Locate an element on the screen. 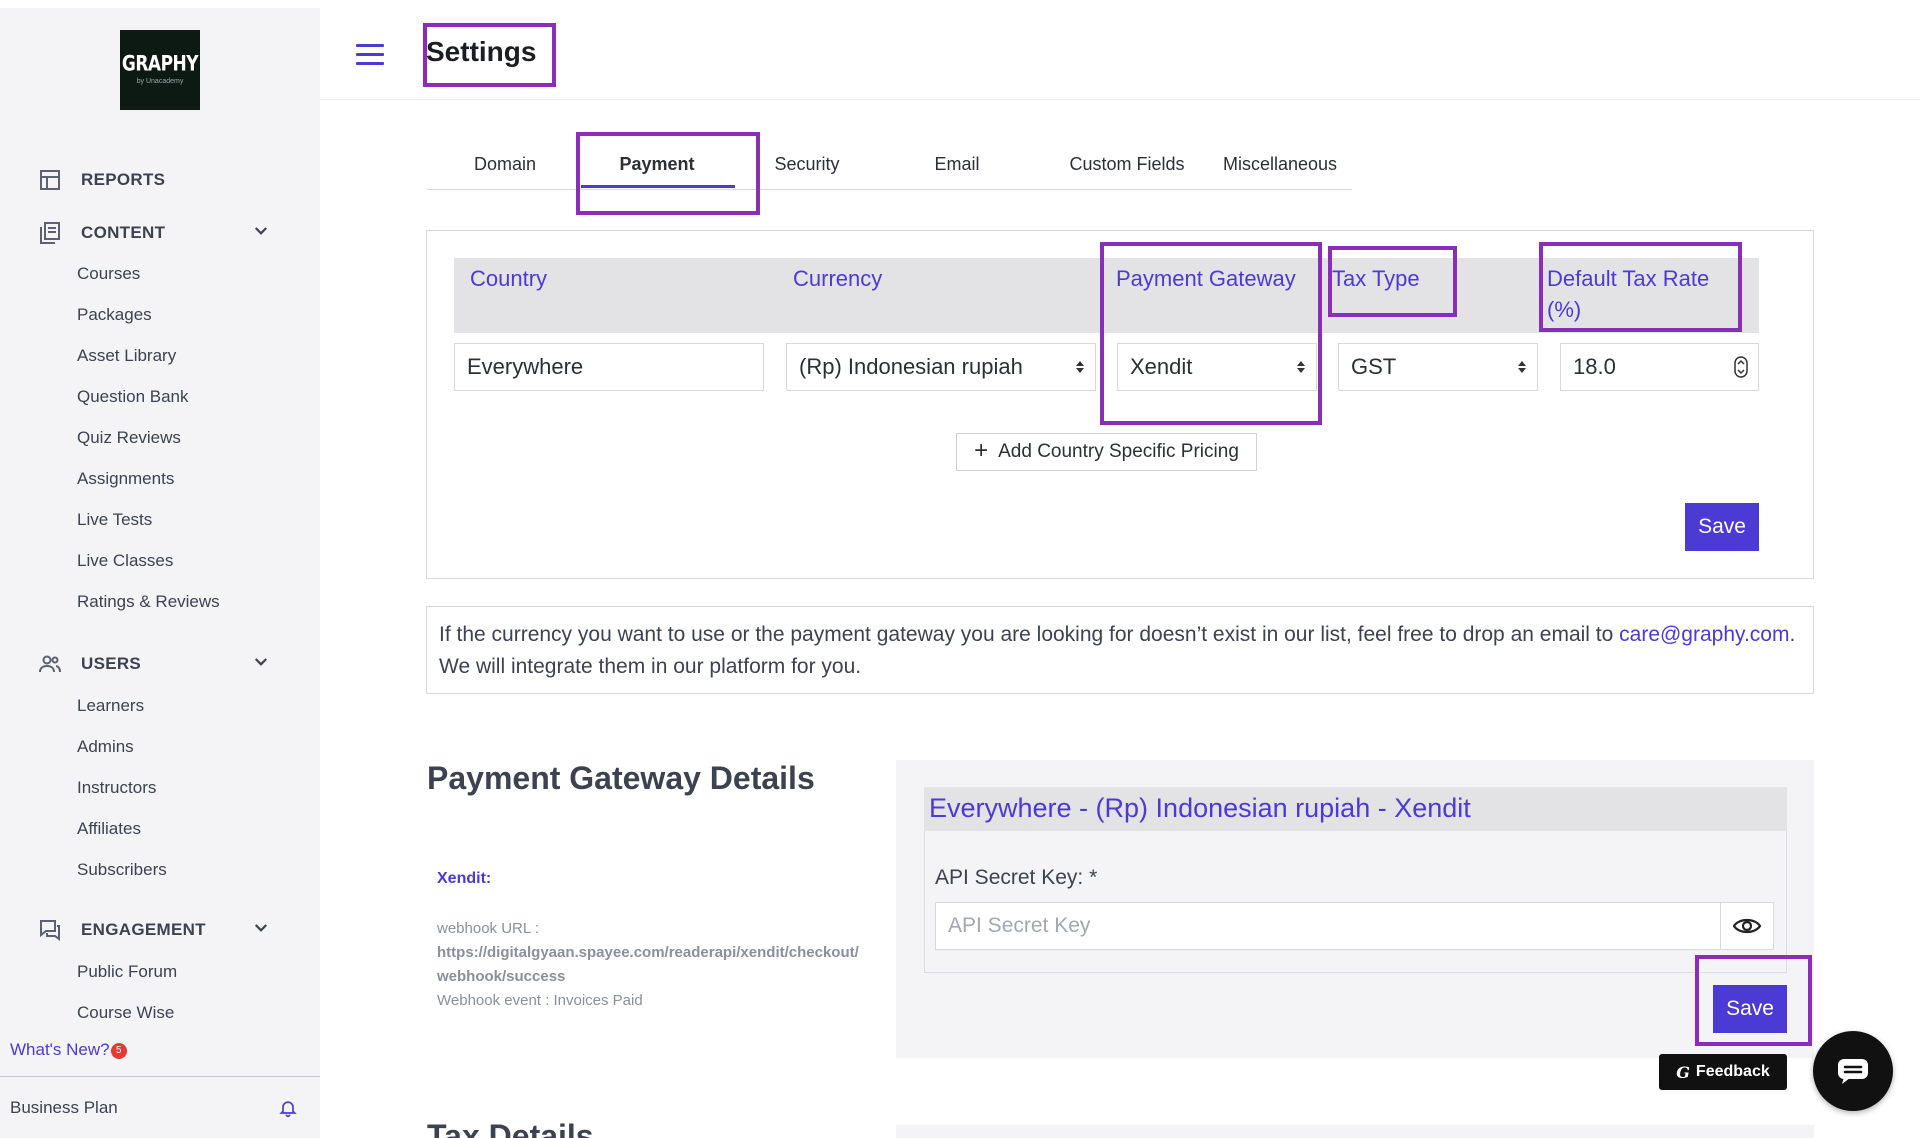 This screenshot has width=1920, height=1138. sidebar-item-engagement: ENGAGEMENT is located at coordinates (122, 930).